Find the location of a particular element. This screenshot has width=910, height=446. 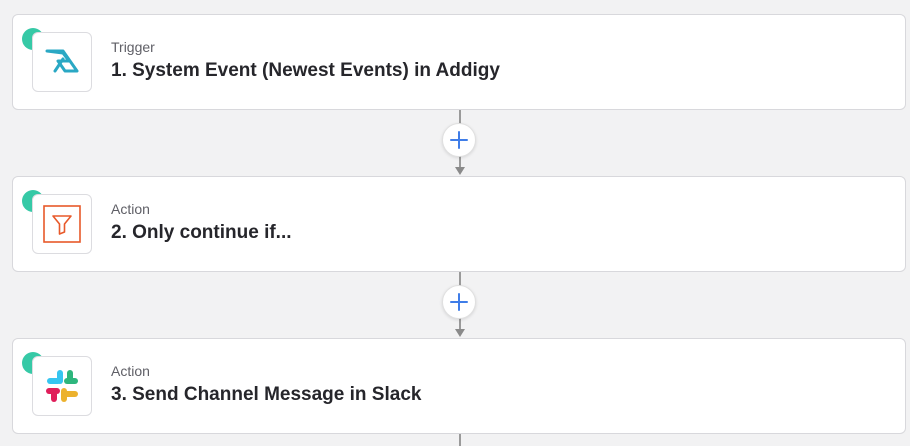

step-kind-label: Trigger is located at coordinates (133, 47).